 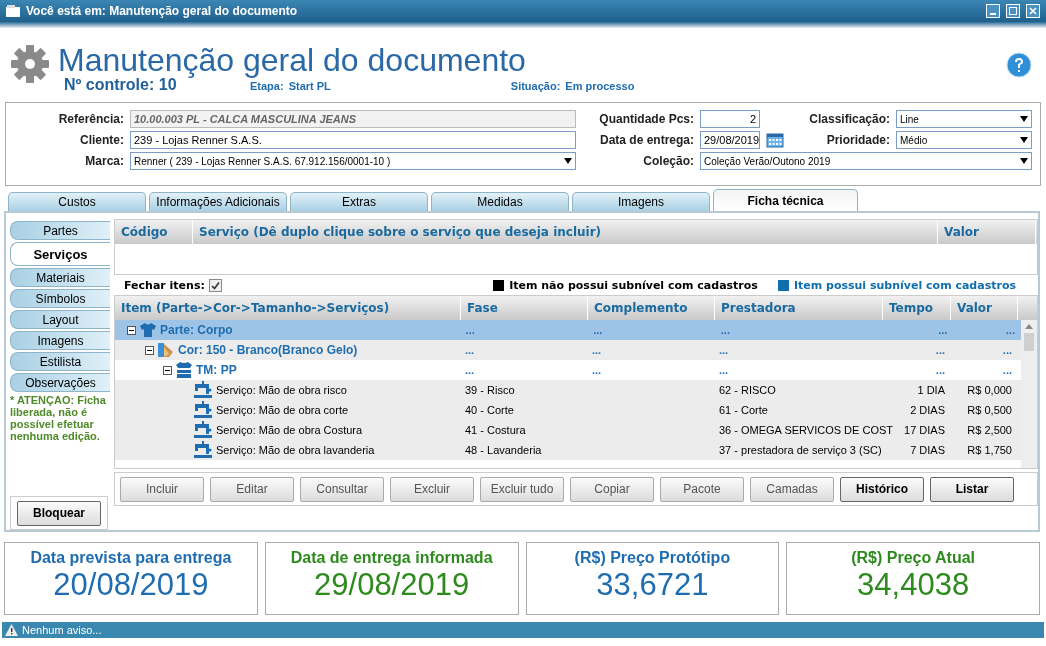 I want to click on table-cell: R$ 0,500, so click(x=989, y=410).